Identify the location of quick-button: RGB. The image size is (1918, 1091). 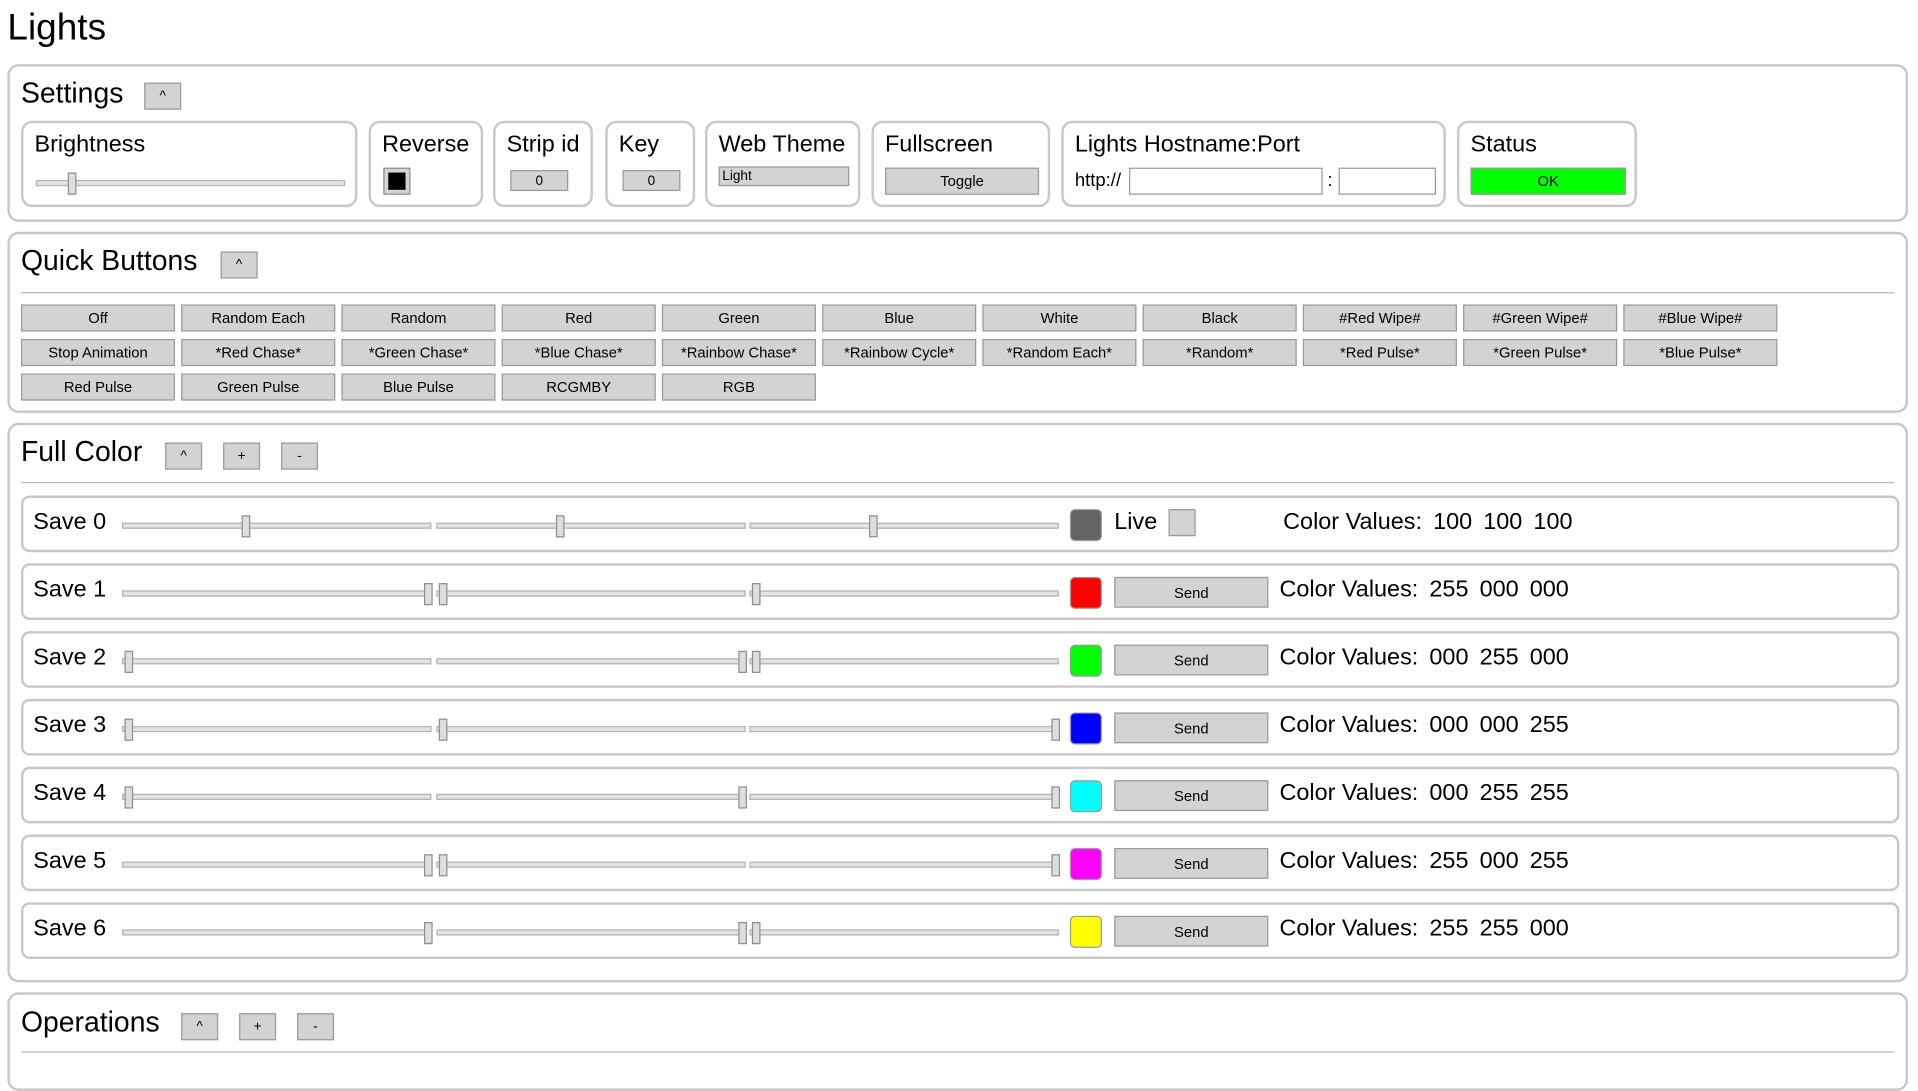
(738, 387).